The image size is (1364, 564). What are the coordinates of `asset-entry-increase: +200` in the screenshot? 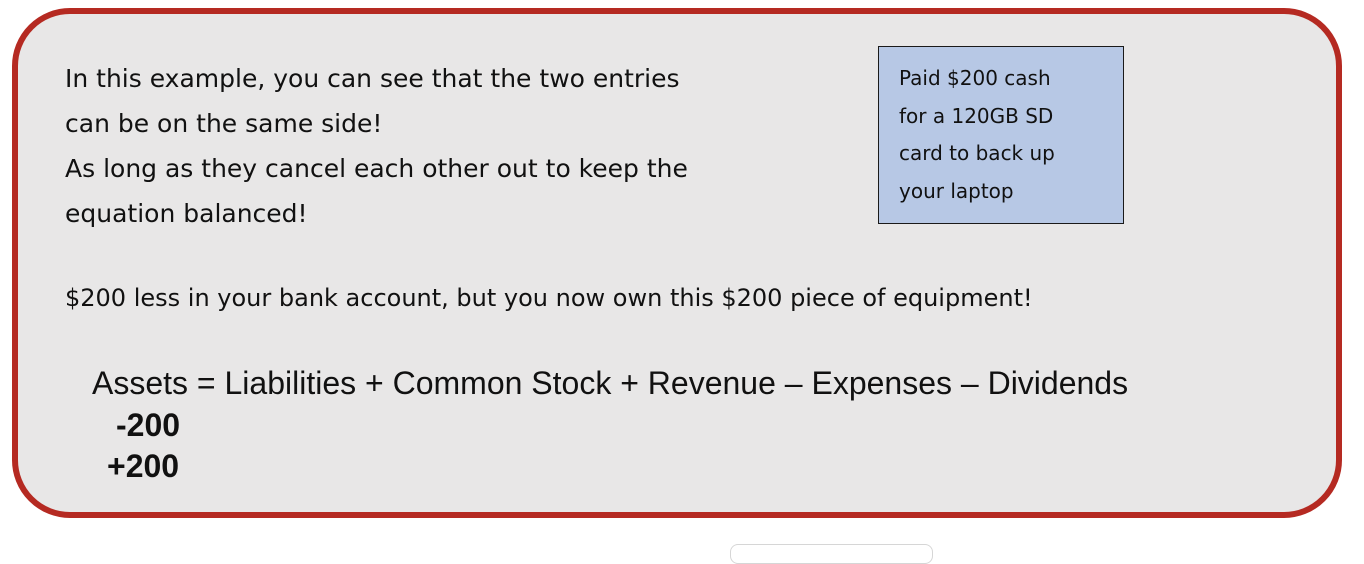 It's located at (143, 466).